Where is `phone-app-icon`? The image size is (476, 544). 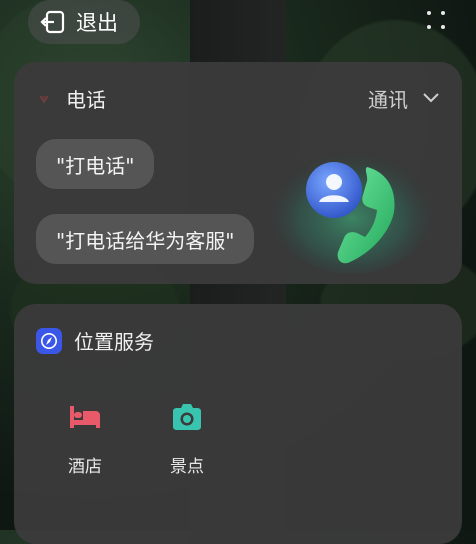 phone-app-icon is located at coordinates (44, 99).